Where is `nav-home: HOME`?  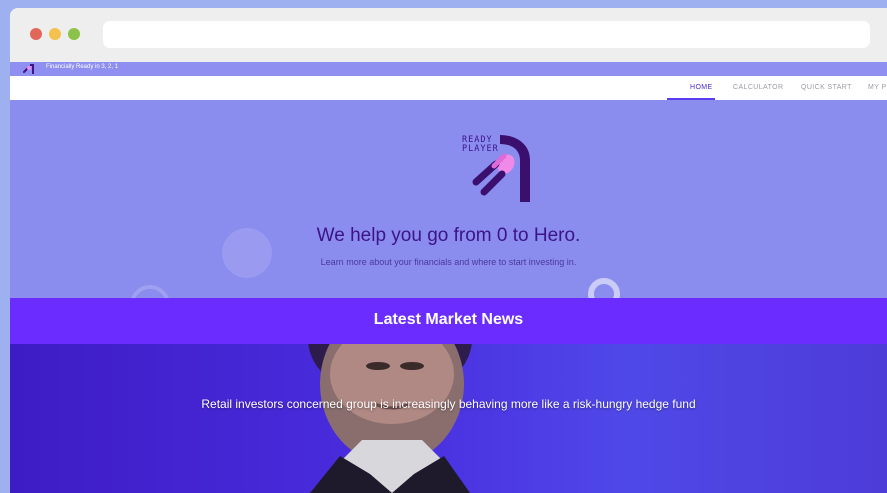 nav-home: HOME is located at coordinates (701, 87).